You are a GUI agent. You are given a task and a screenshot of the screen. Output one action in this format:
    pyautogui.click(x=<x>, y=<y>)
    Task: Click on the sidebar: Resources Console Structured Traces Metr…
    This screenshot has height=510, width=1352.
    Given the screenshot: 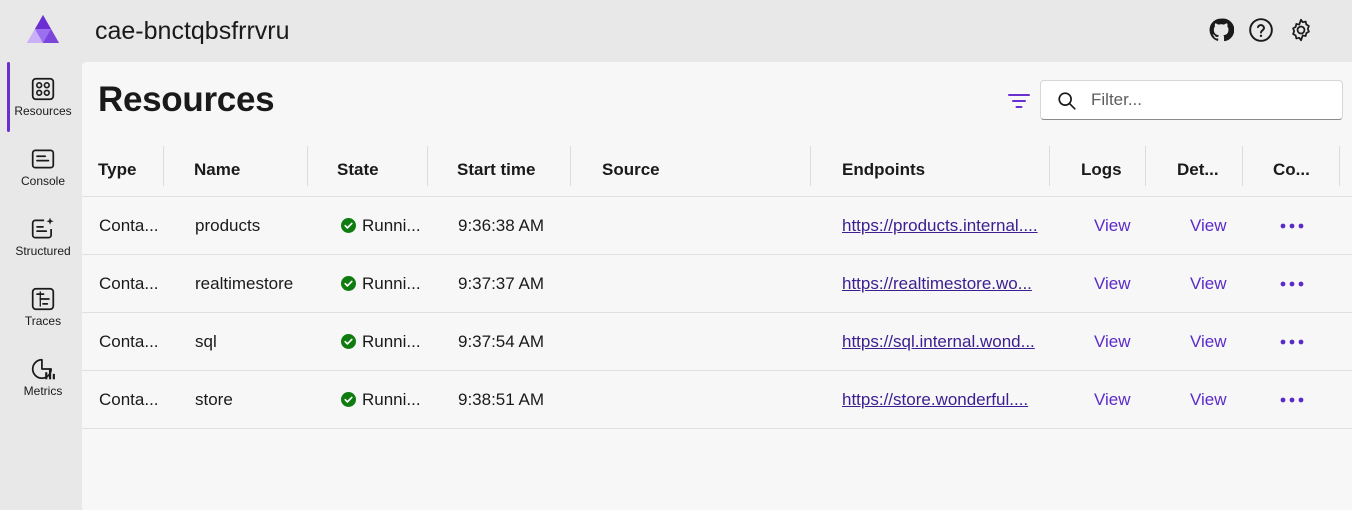 What is the action you would take?
    pyautogui.click(x=41, y=286)
    